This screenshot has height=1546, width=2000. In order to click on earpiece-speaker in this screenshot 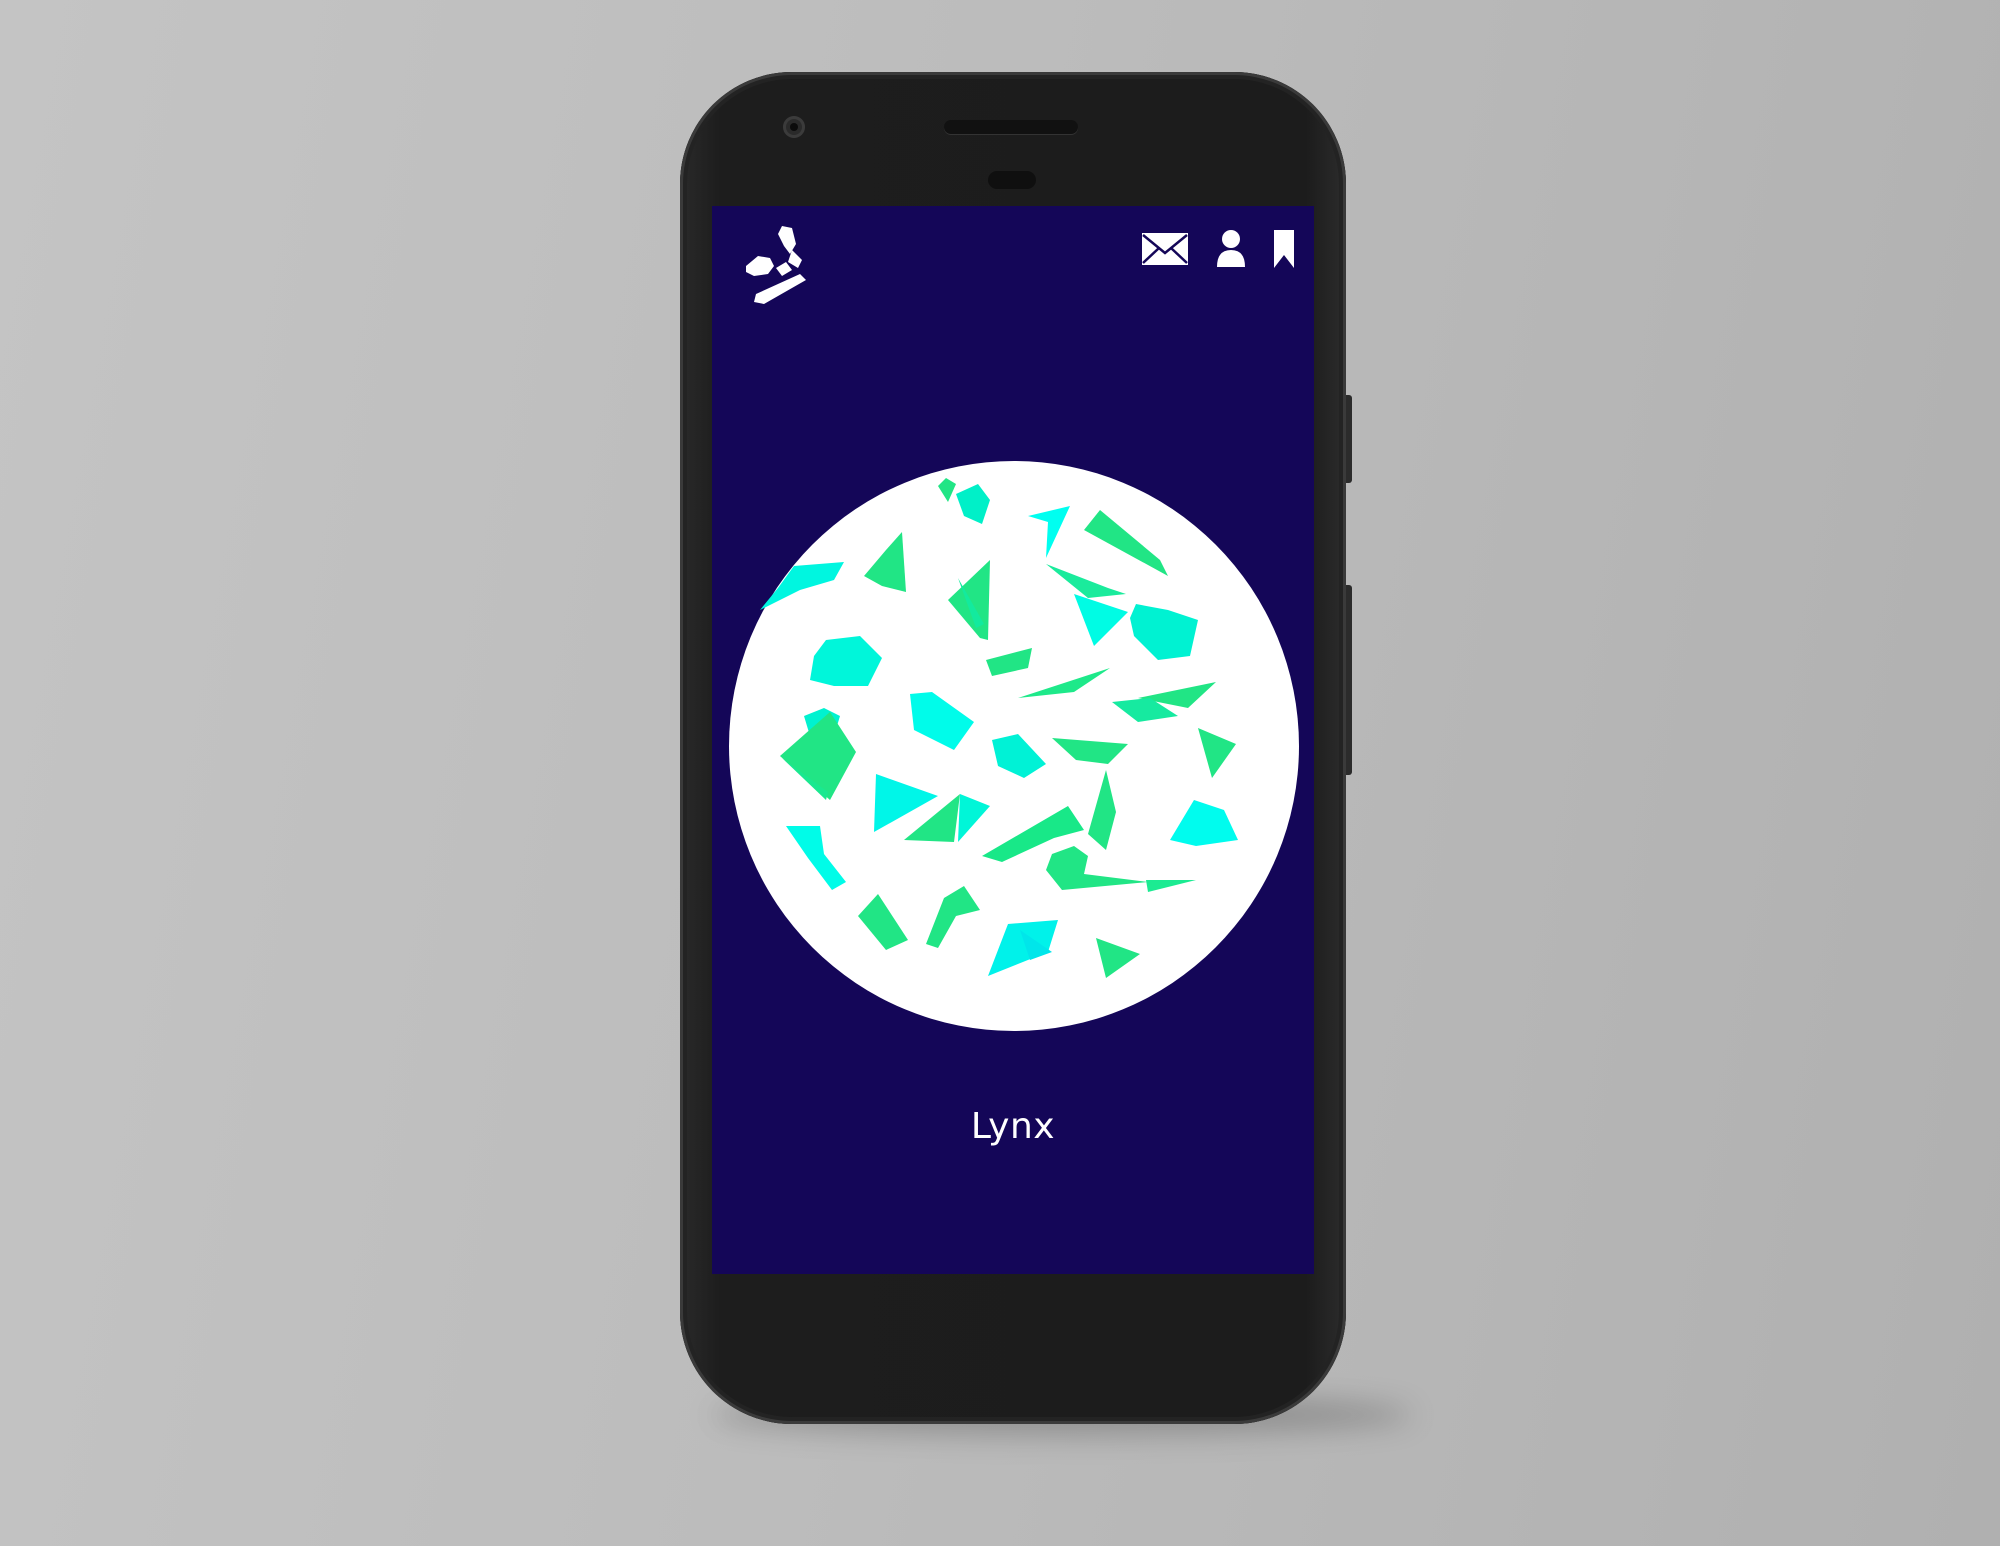, I will do `click(1011, 127)`.